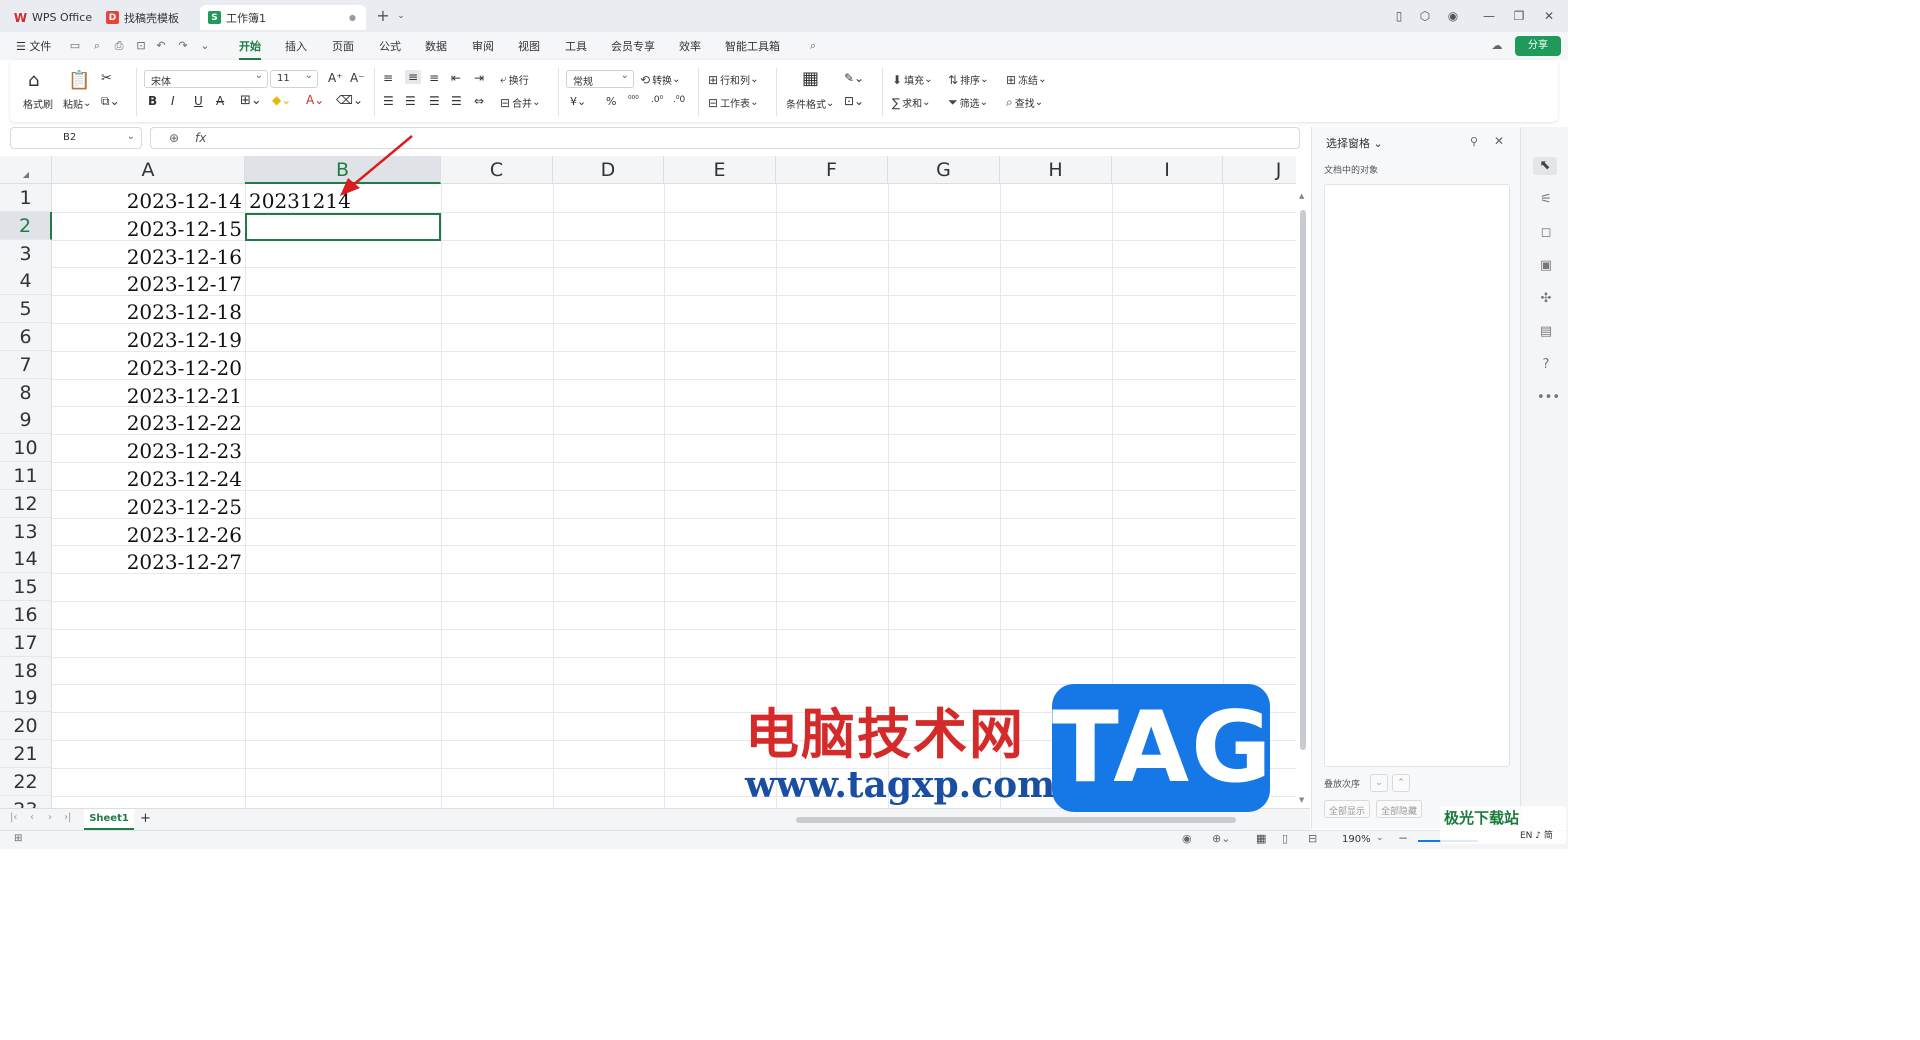 This screenshot has height=1040, width=1920. I want to click on row-header-18: 18, so click(26, 670).